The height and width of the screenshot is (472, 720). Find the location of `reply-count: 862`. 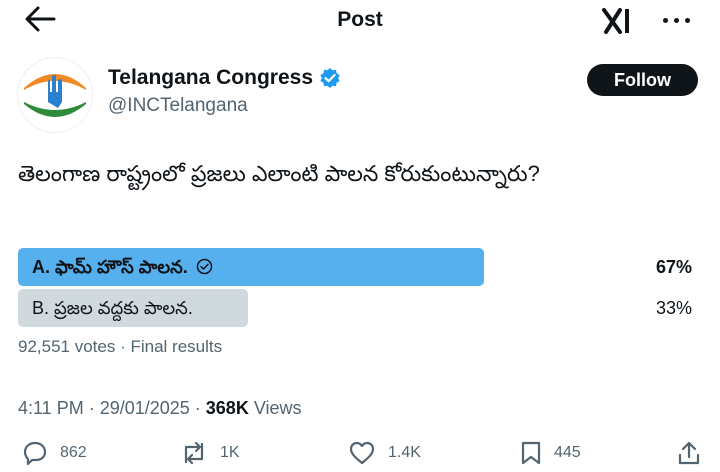

reply-count: 862 is located at coordinates (73, 452).